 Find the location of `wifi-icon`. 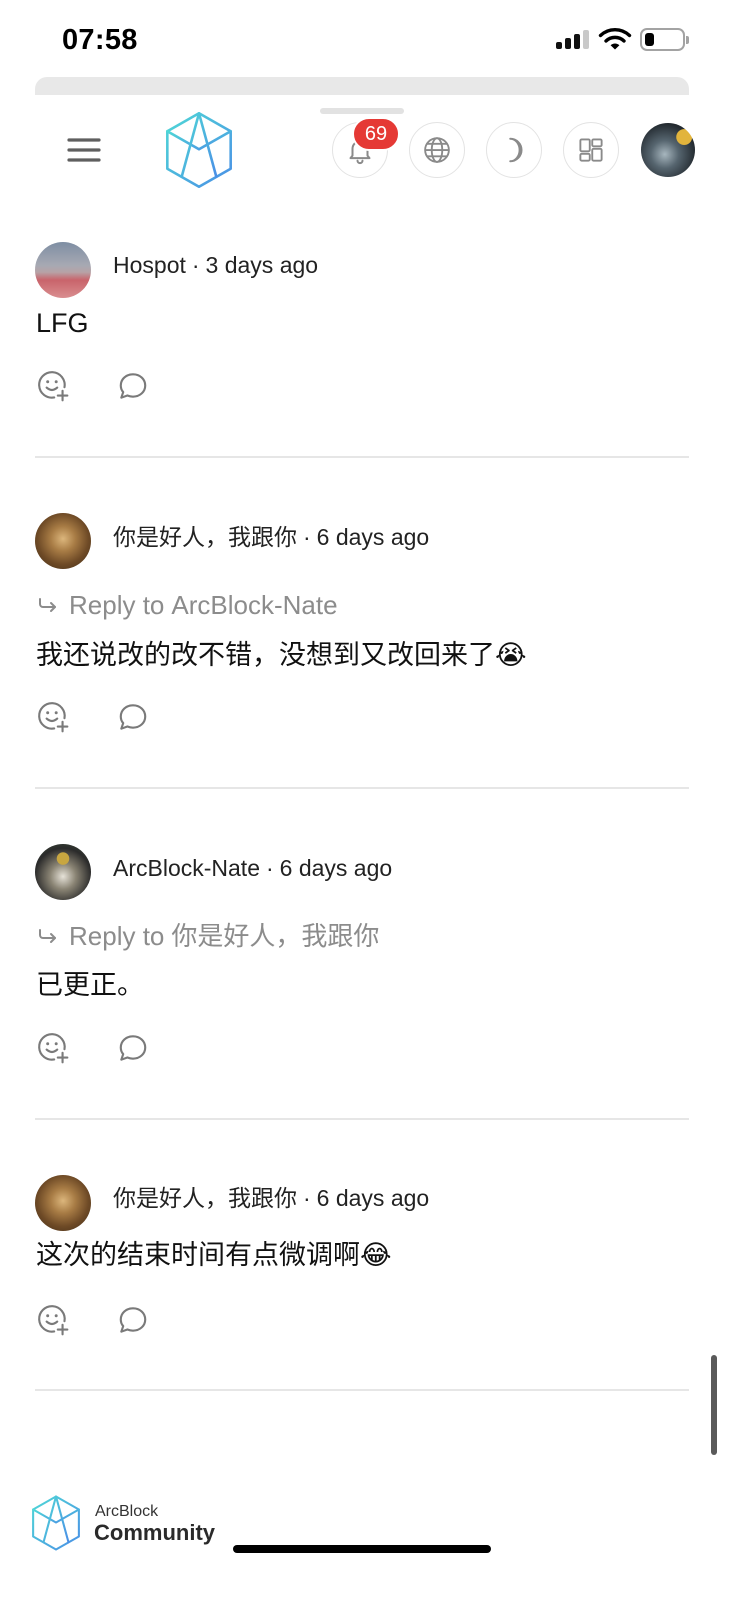

wifi-icon is located at coordinates (615, 39).